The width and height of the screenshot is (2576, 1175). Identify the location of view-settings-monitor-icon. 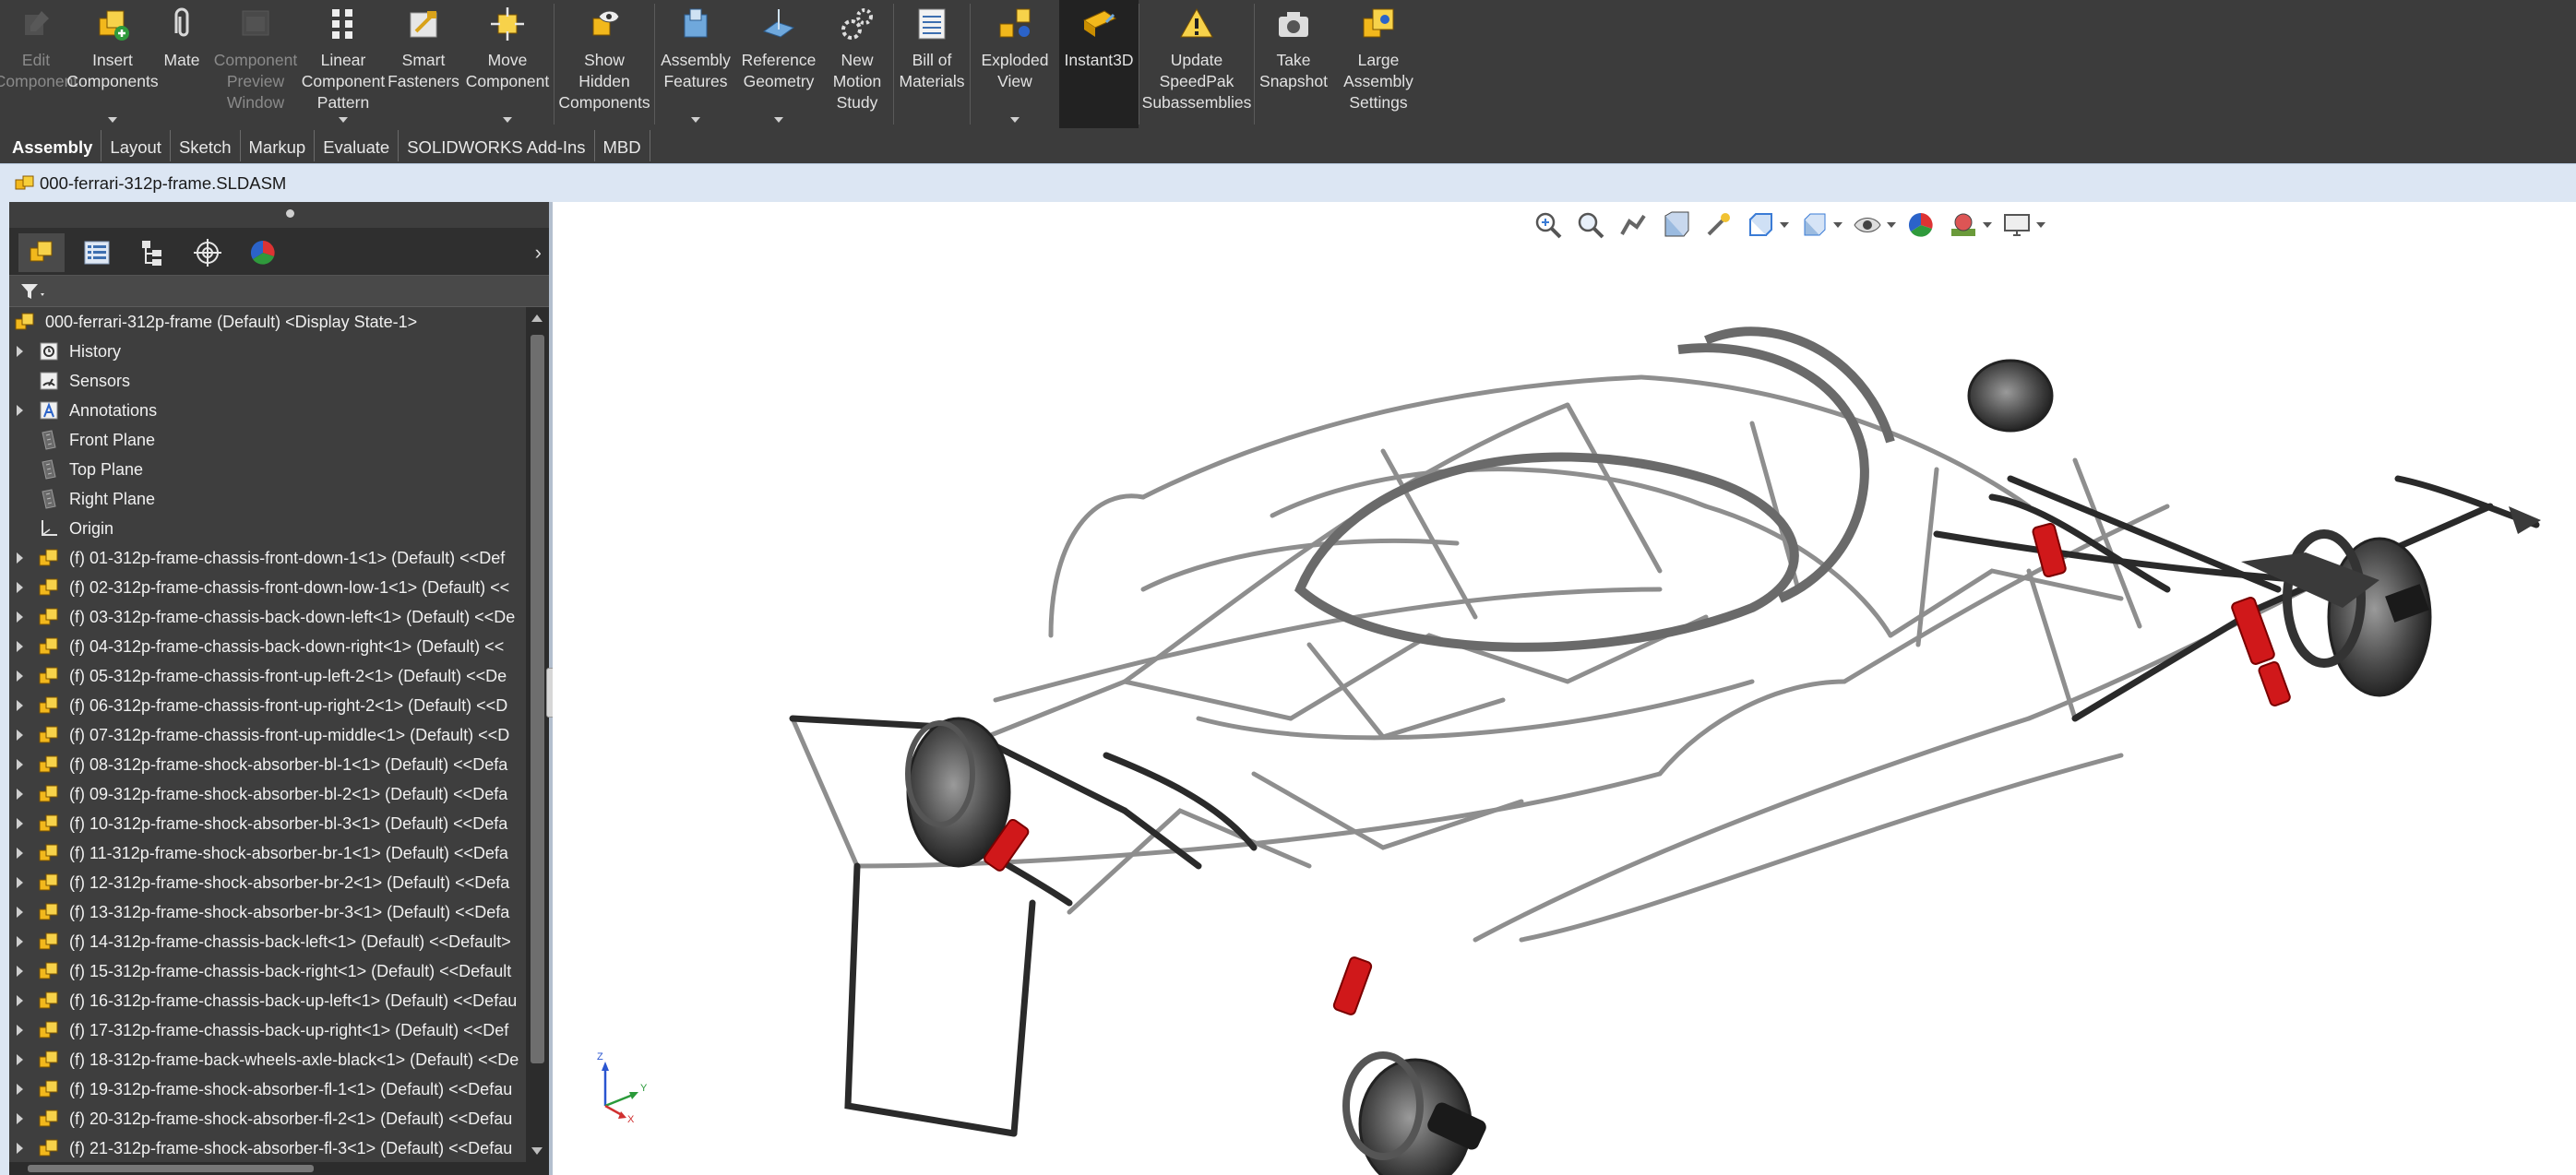
(2017, 225).